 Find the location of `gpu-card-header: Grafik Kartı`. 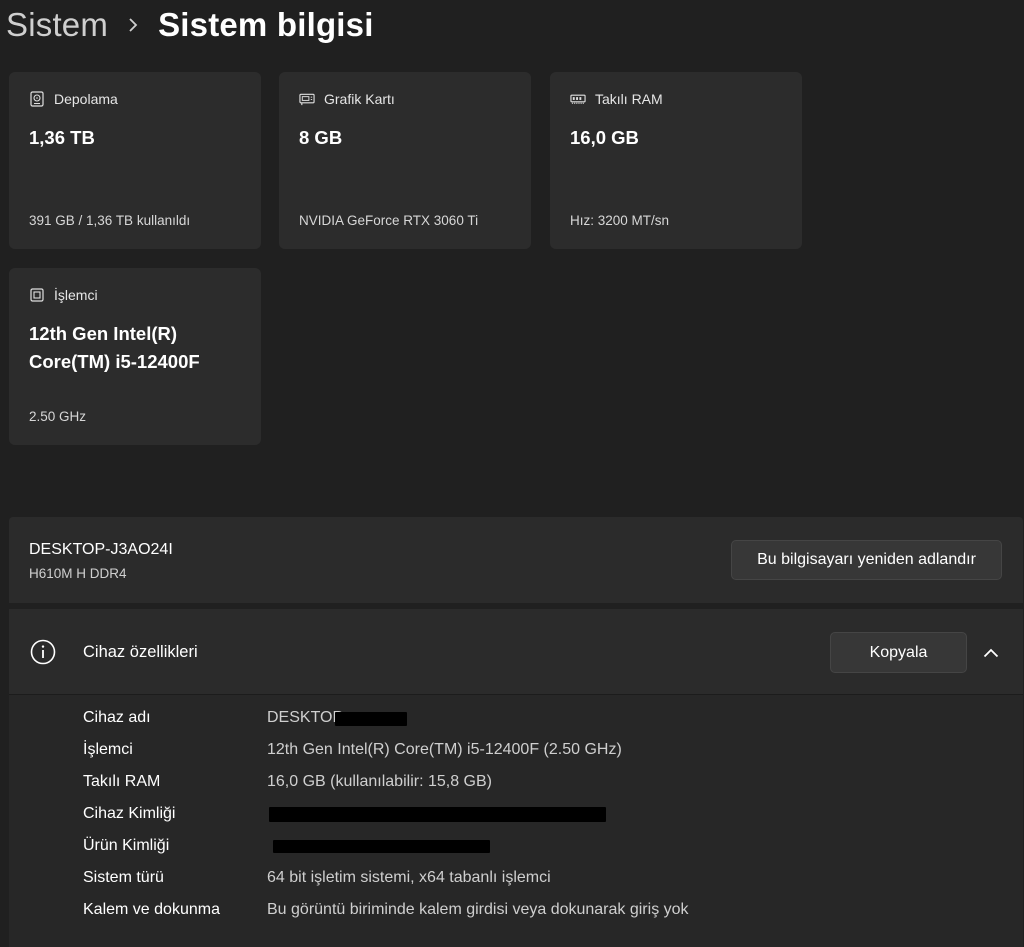

gpu-card-header: Grafik Kartı is located at coordinates (347, 99).